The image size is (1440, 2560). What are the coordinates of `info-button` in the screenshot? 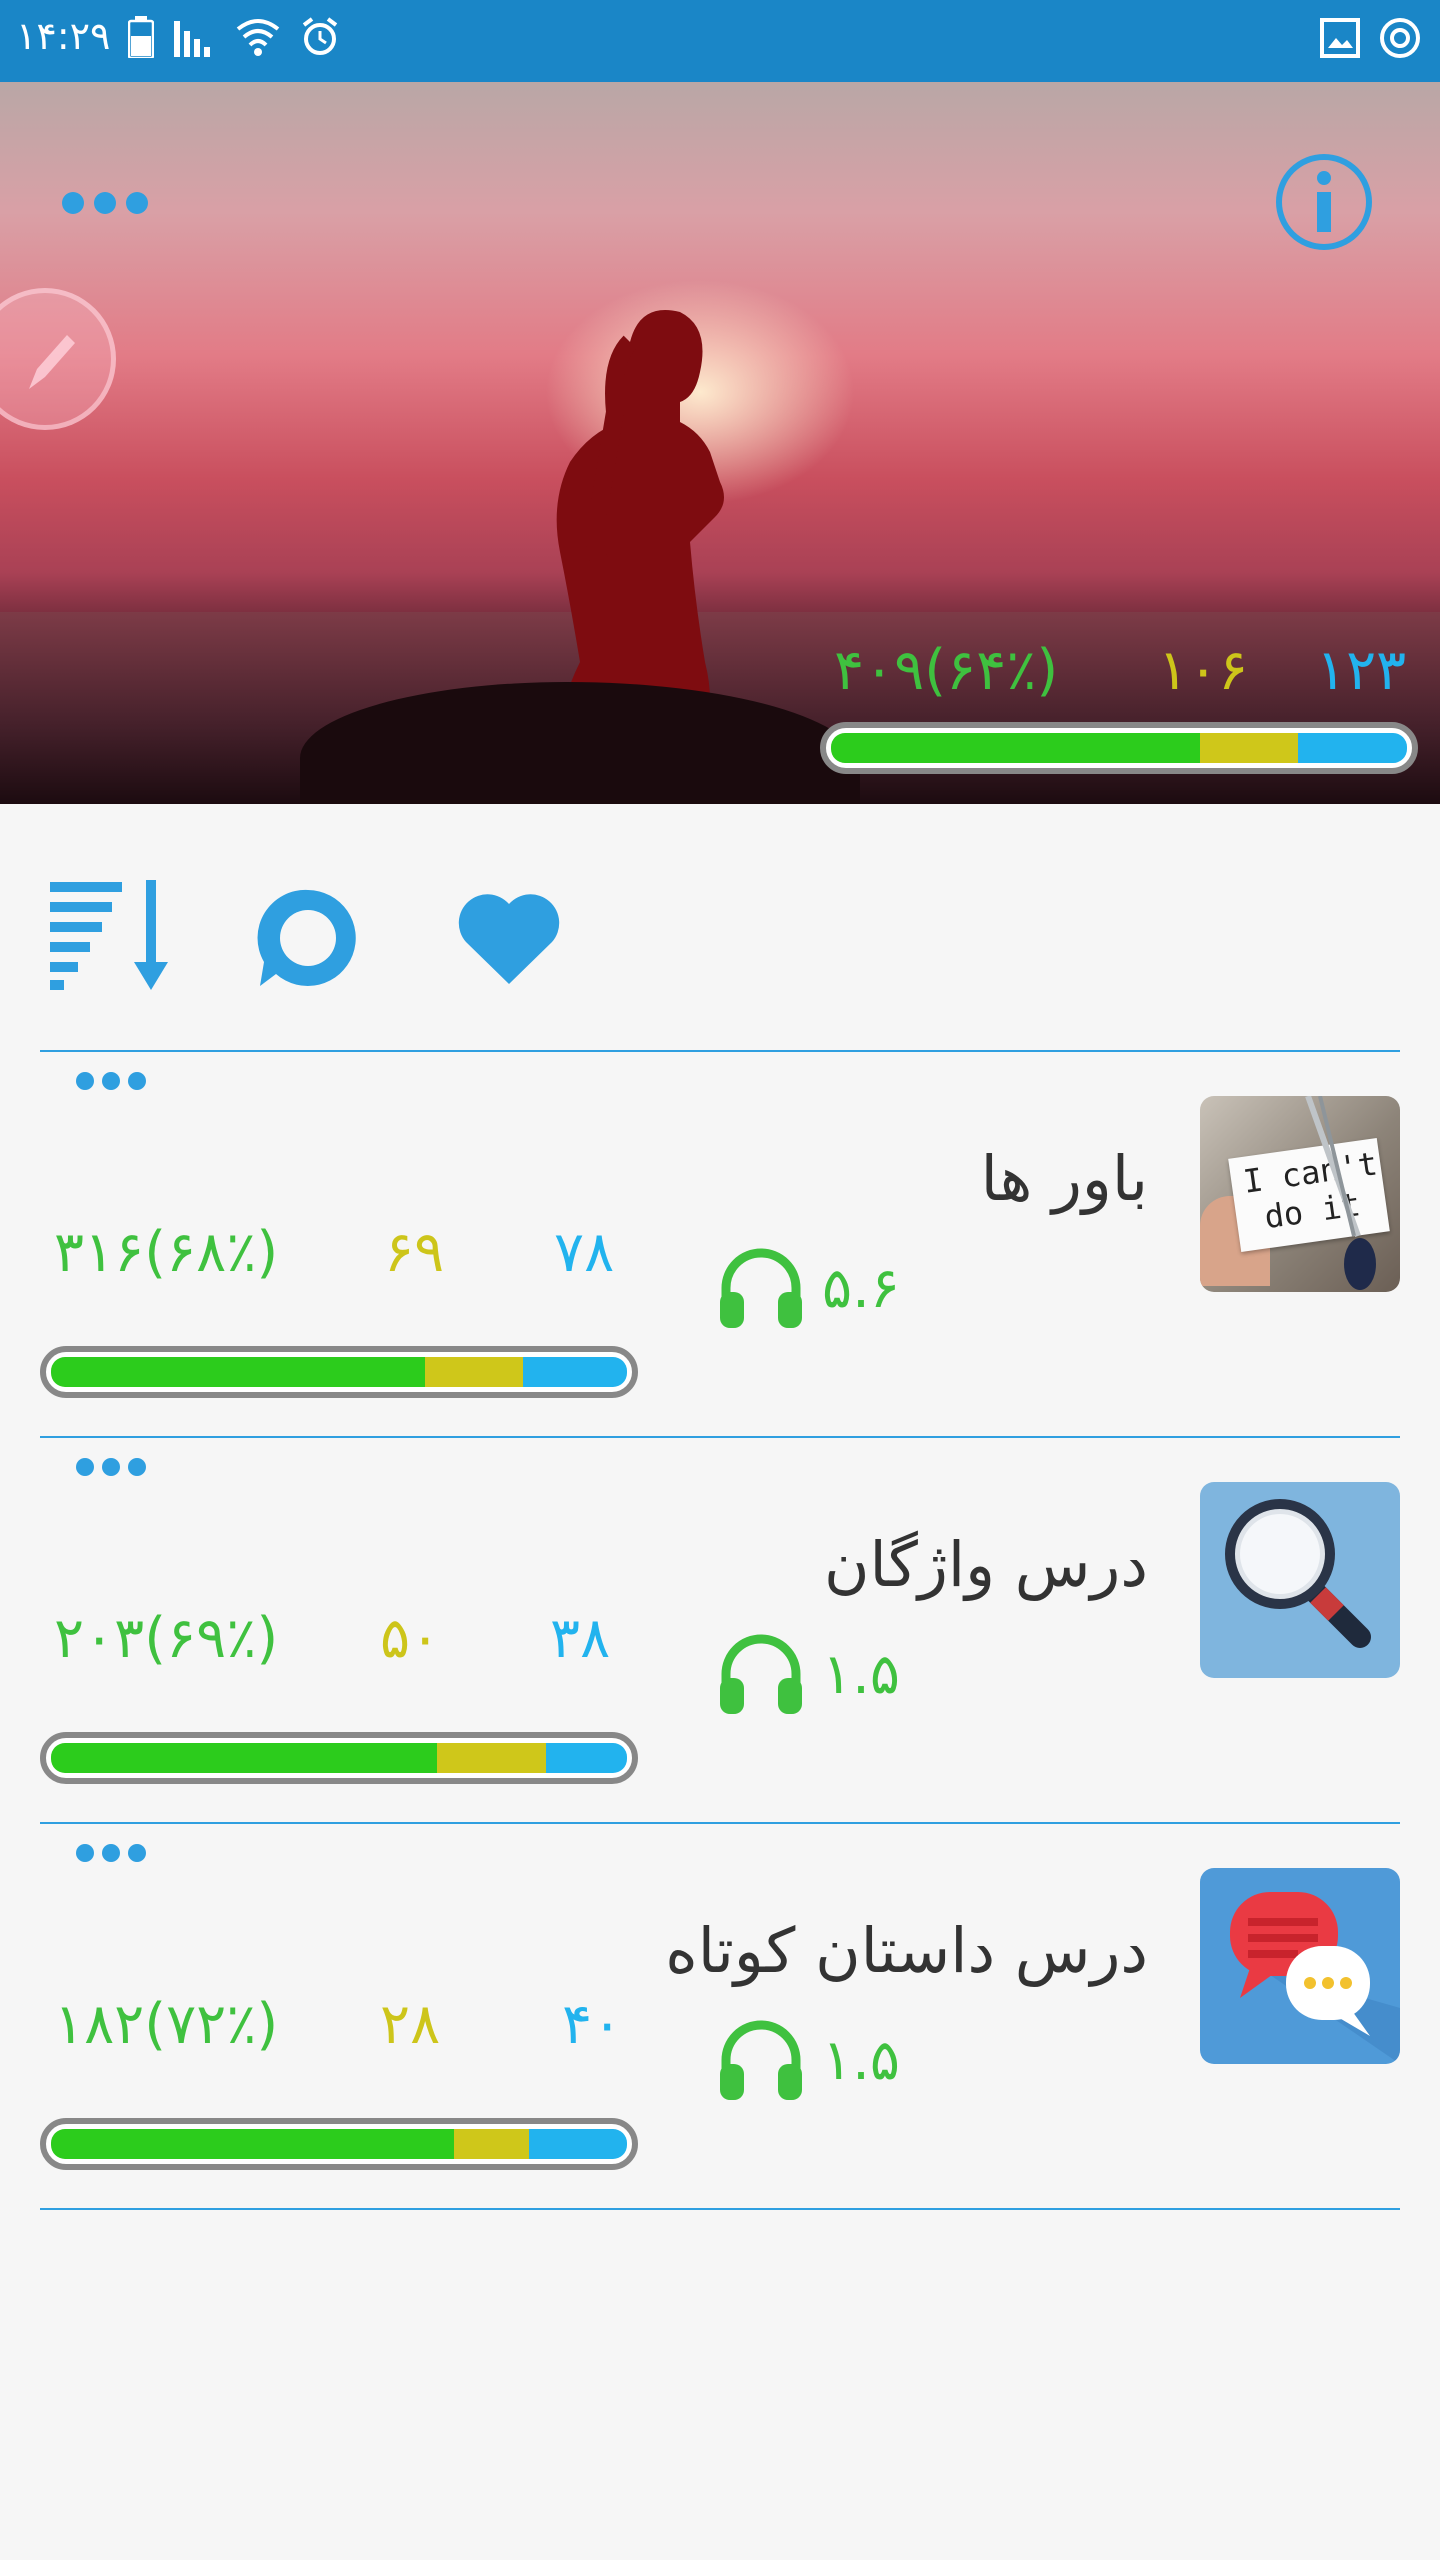 It's located at (1324, 202).